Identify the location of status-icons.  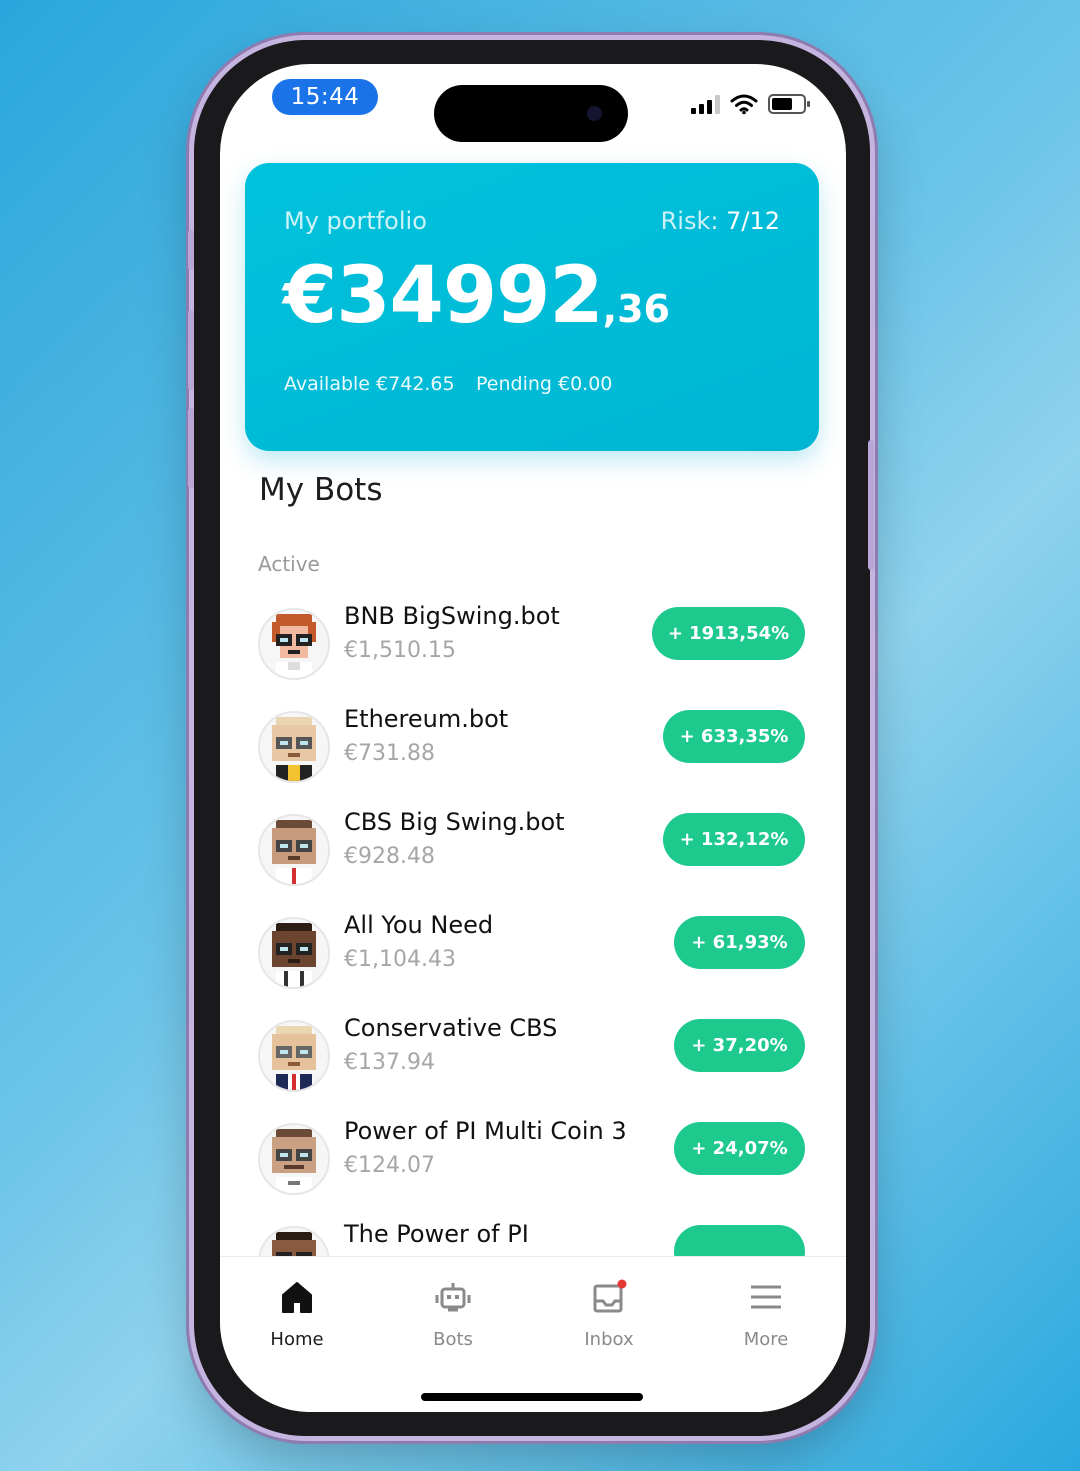
(750, 104).